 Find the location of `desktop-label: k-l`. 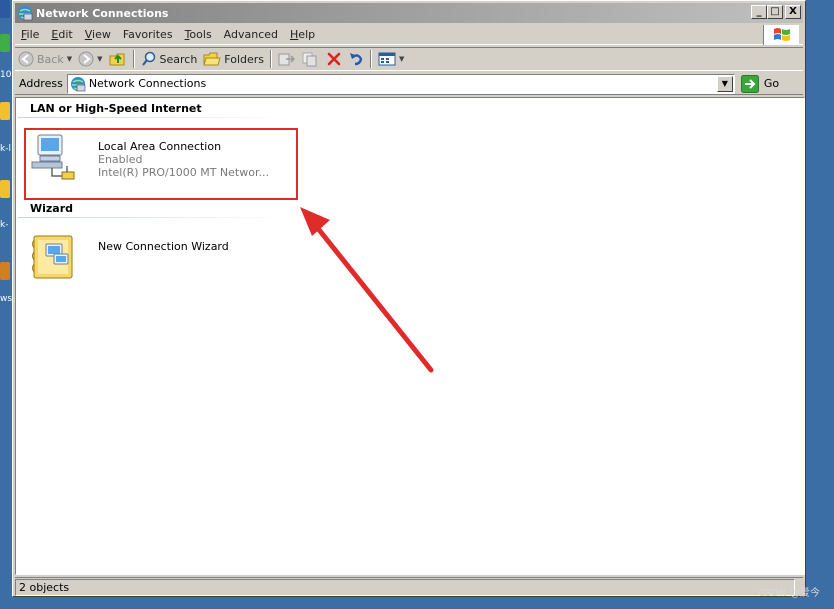

desktop-label: k-l is located at coordinates (5, 149).